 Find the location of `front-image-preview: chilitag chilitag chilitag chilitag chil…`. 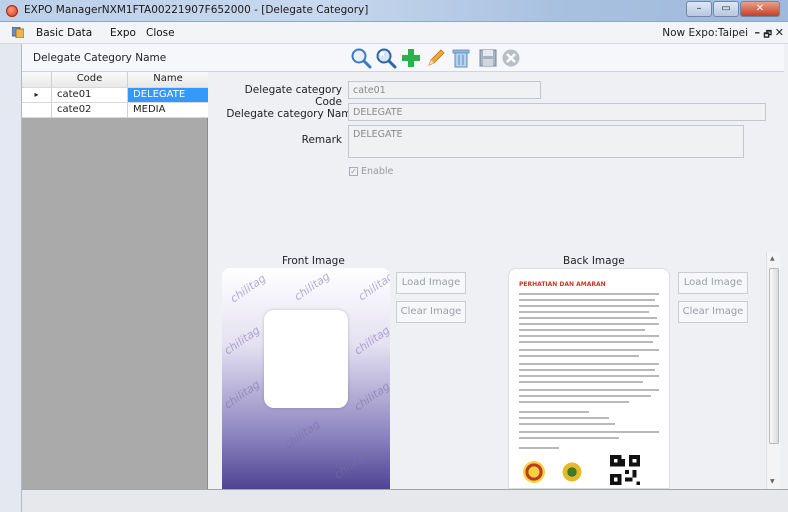

front-image-preview: chilitag chilitag chilitag chilitag chil… is located at coordinates (306, 378).